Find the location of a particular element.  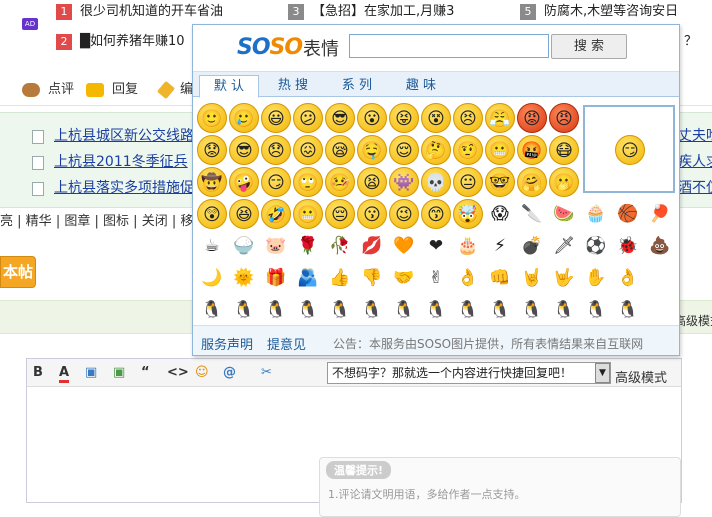

advanced-mode-toggle: 高级模式 is located at coordinates (641, 376).